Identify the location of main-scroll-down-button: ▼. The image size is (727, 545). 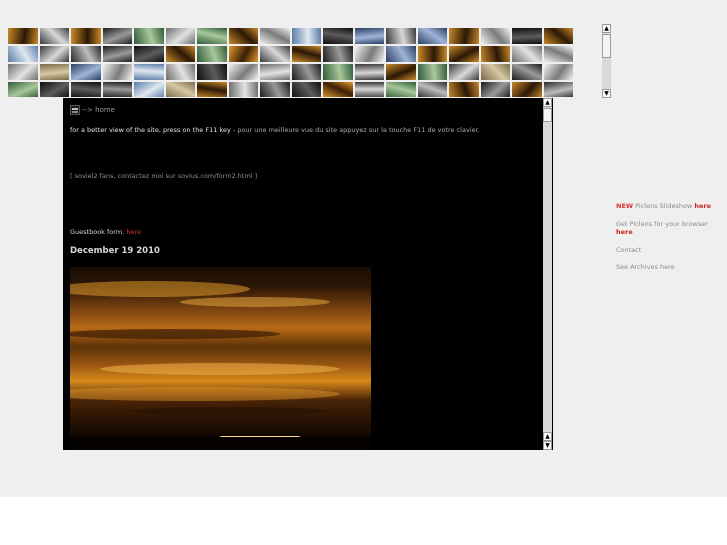
(547, 445).